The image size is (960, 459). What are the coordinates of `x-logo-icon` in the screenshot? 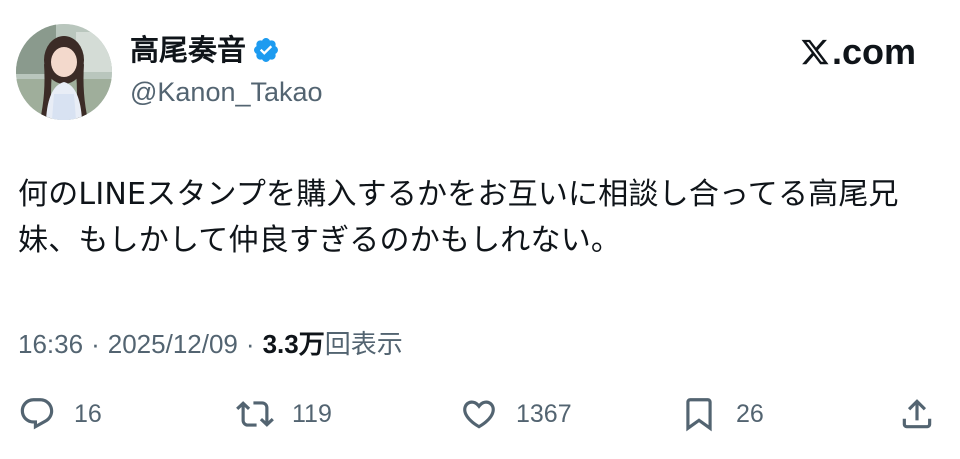 It's located at (815, 52).